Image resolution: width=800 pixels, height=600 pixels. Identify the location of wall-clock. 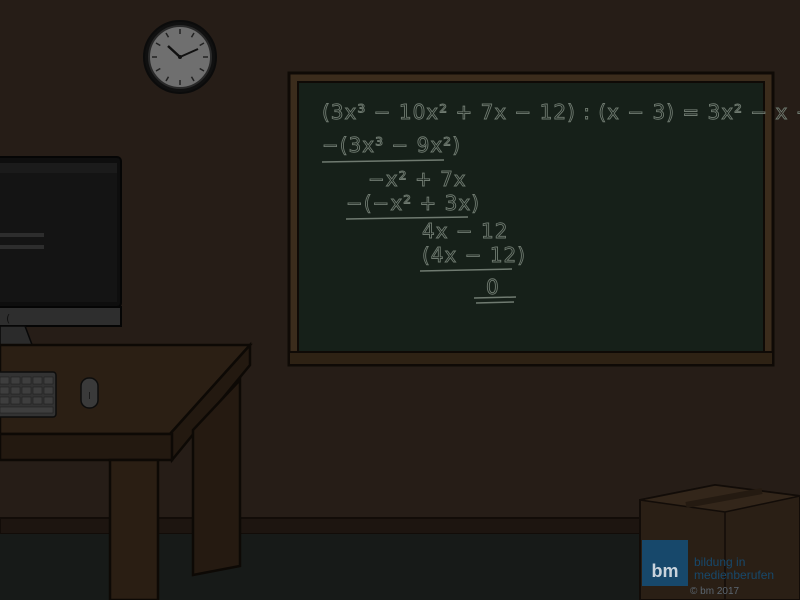
(180, 57).